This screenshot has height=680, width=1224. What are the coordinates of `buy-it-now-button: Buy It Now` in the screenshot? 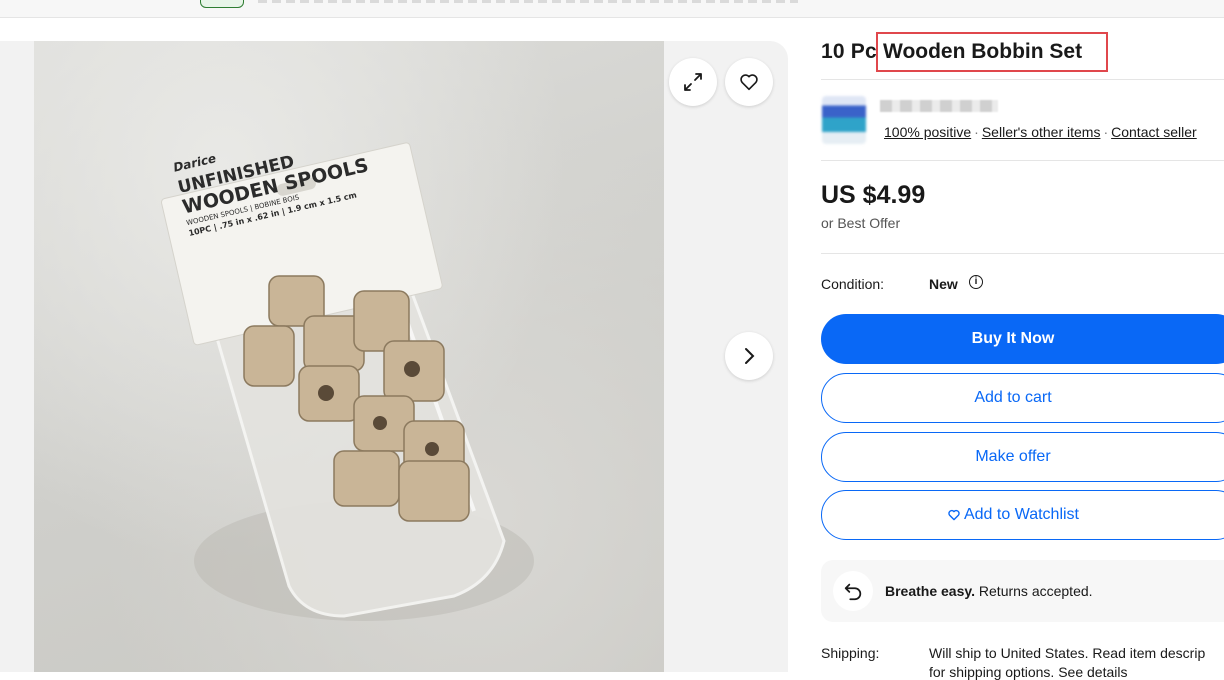 It's located at (1022, 339).